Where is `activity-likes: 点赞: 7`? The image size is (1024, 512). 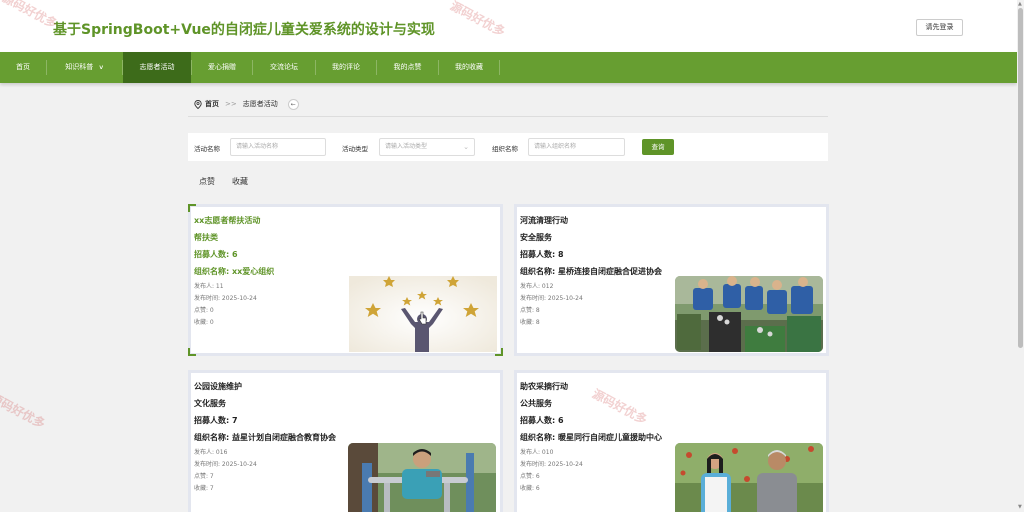
activity-likes: 点赞: 7 is located at coordinates (204, 476).